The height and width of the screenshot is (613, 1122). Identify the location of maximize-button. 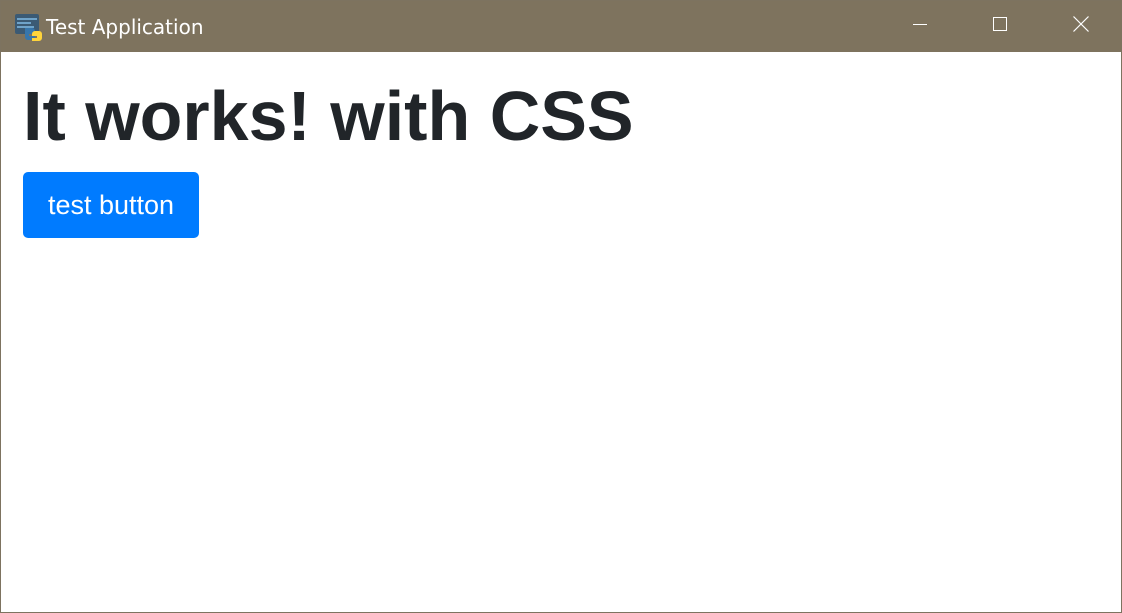
(1000, 26).